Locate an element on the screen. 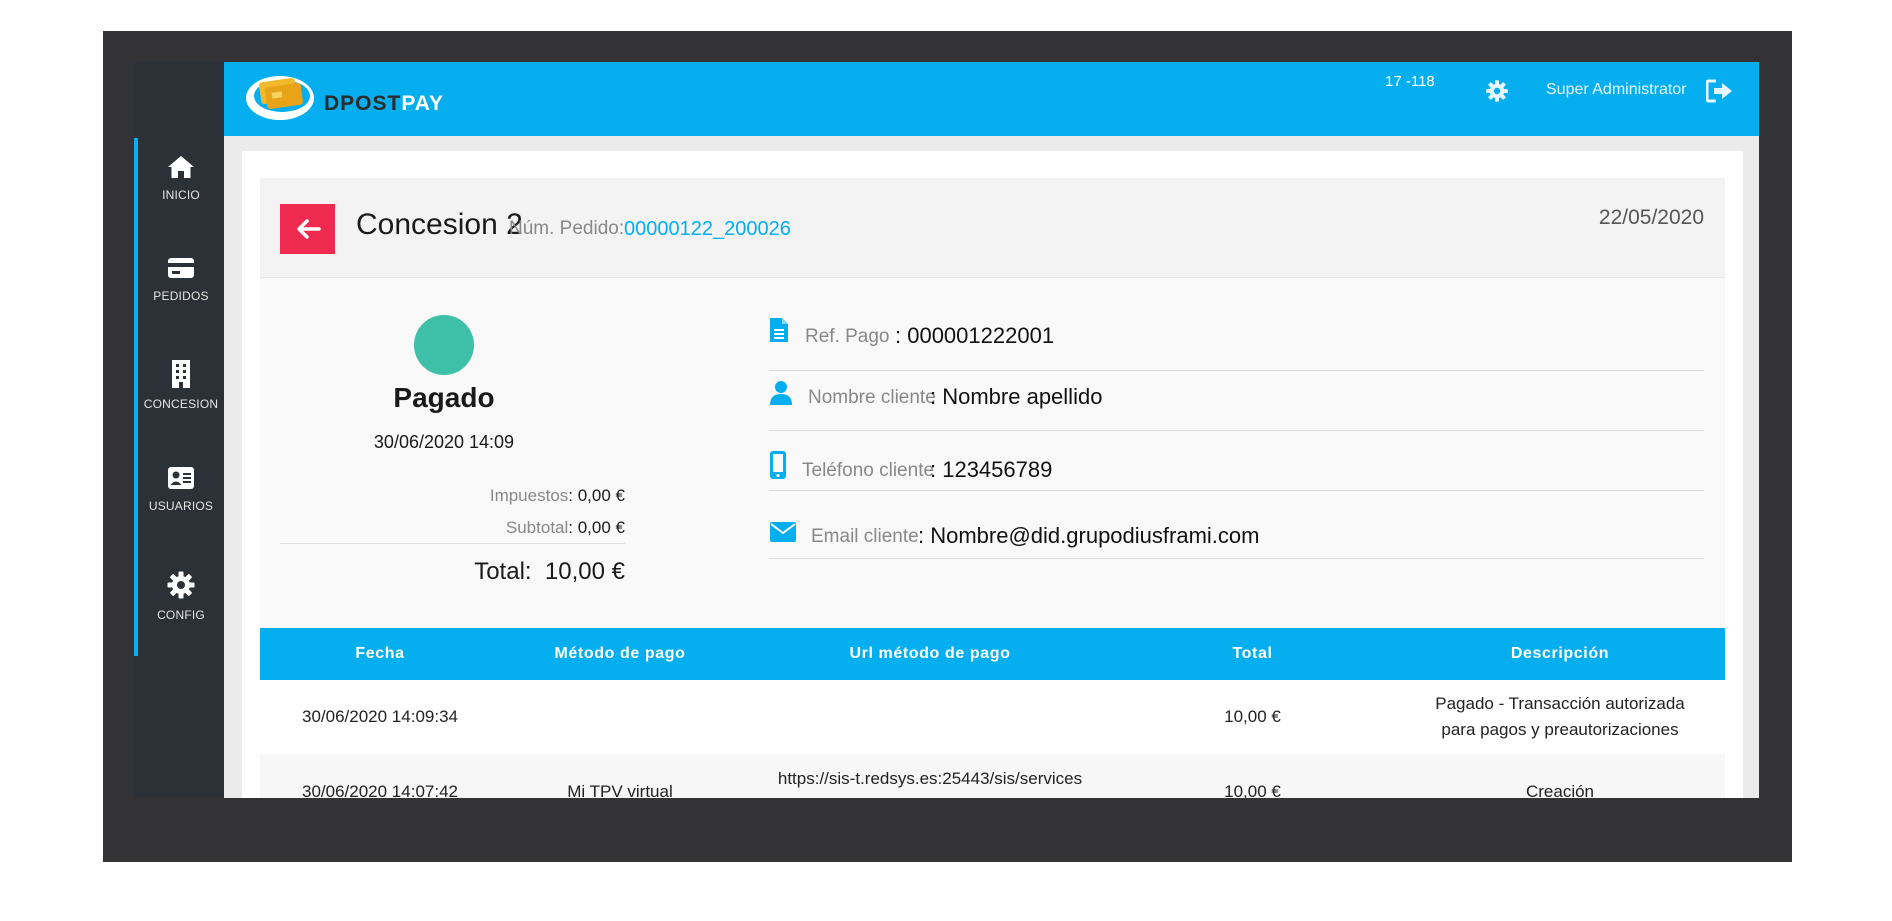 The width and height of the screenshot is (1892, 921). client-phone-value: : 123456789 is located at coordinates (991, 469).